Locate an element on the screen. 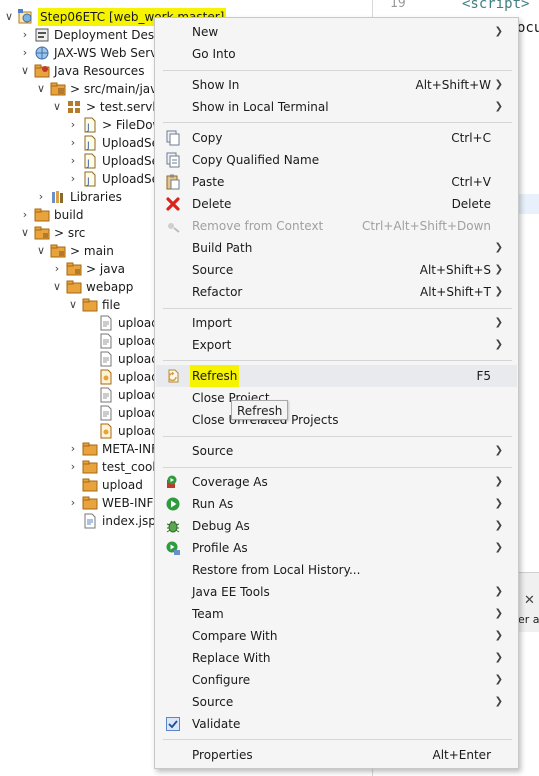 The height and width of the screenshot is (776, 539). menu-item-label: Replace With is located at coordinates (231, 658).